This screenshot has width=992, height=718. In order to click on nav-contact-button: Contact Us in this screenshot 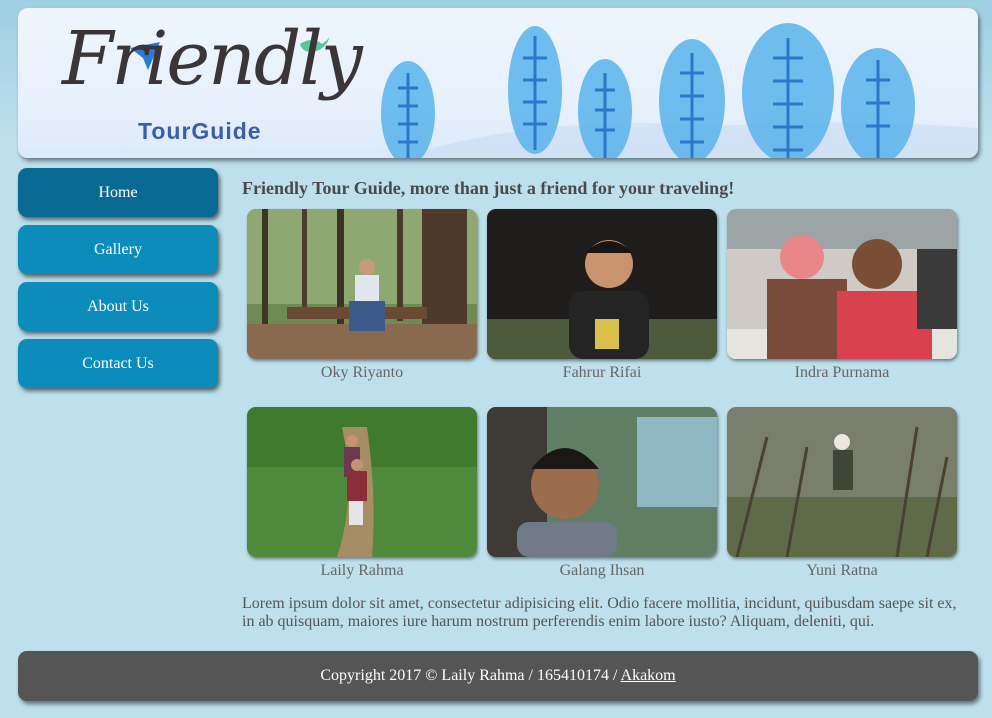, I will do `click(118, 363)`.